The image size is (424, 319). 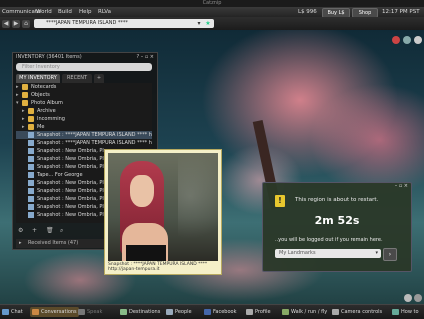 I want to click on menu-help: Help, so click(x=85, y=12).